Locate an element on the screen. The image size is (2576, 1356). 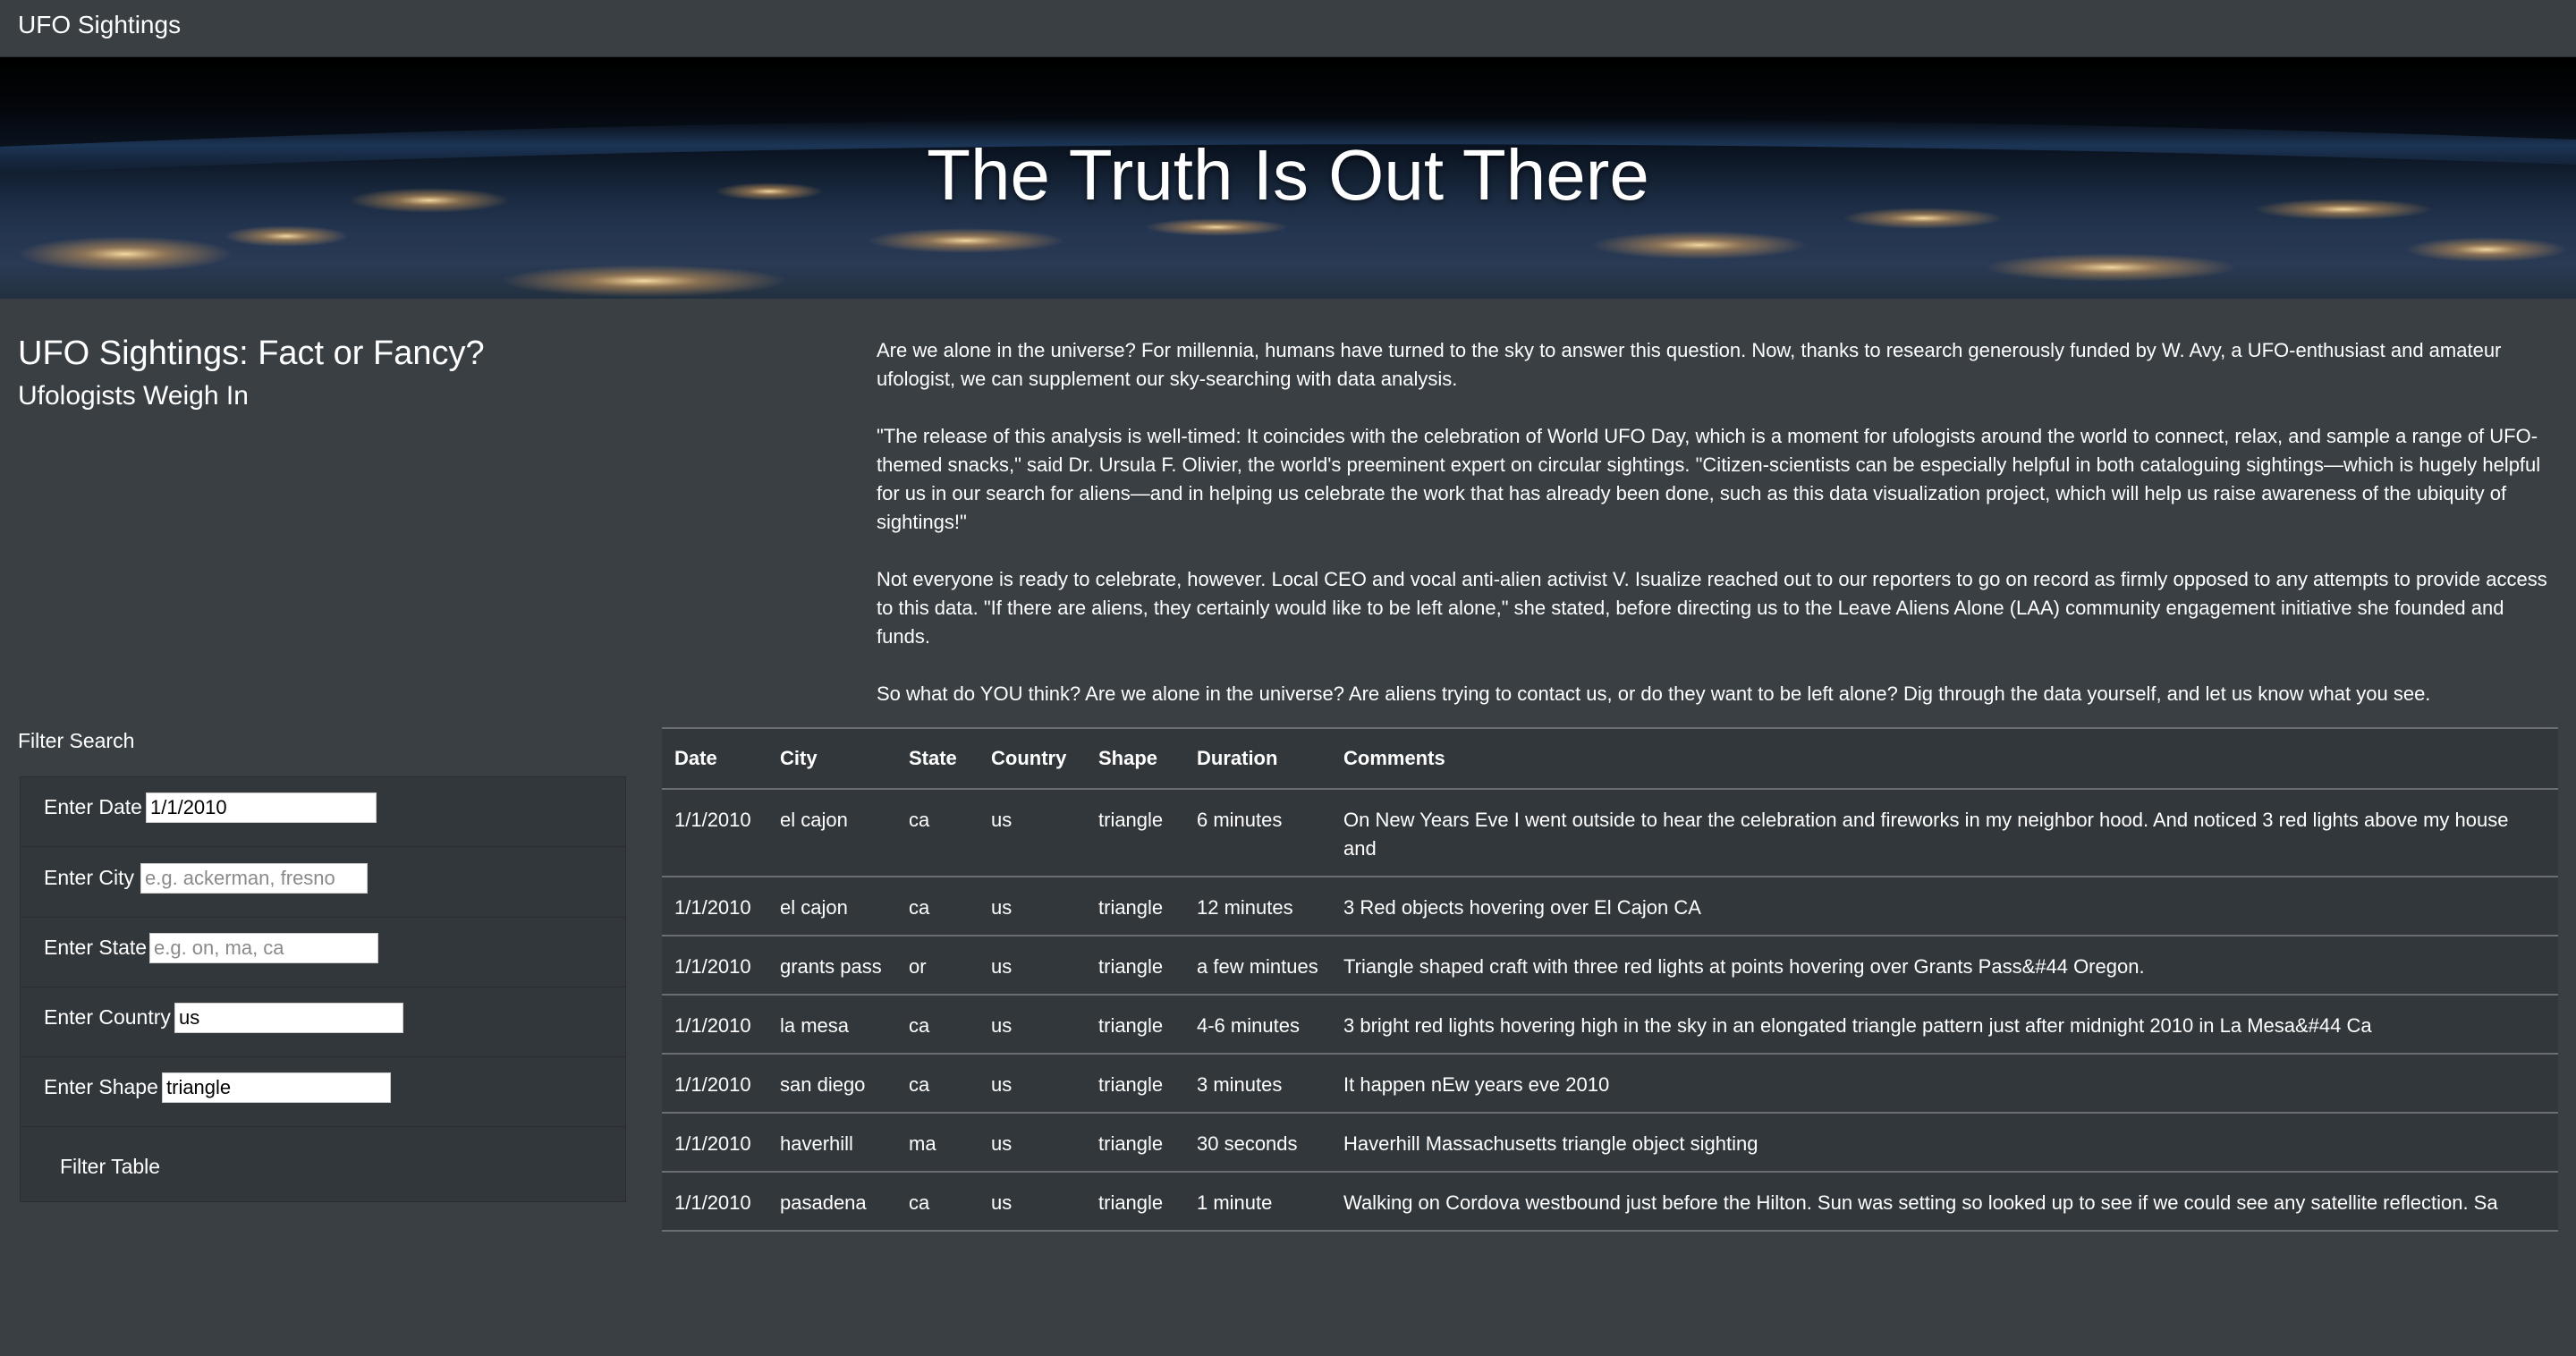
country-input is located at coordinates (288, 1018).